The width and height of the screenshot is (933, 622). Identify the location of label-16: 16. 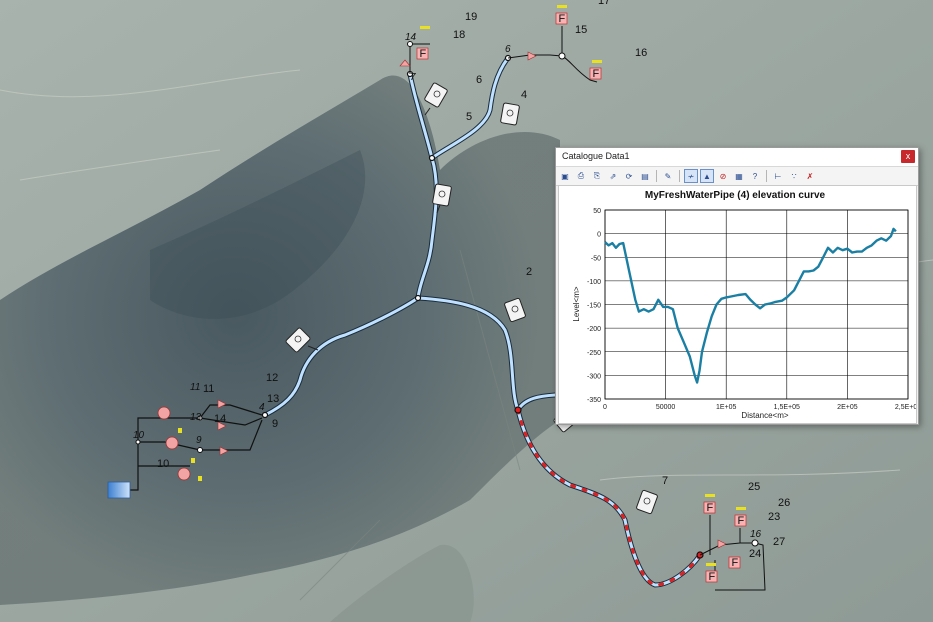
(641, 53).